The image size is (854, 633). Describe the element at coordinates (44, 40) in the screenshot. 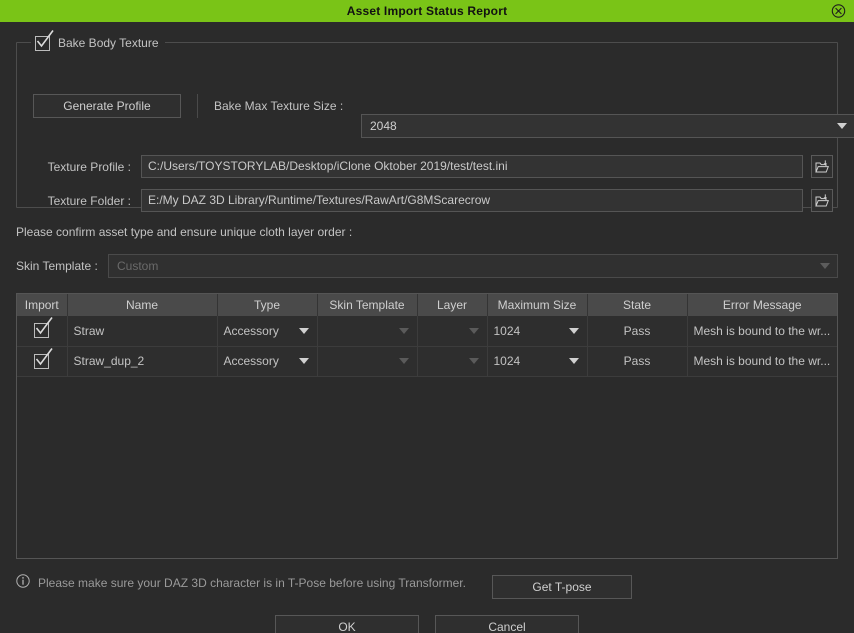

I see `checkbox-box` at that location.